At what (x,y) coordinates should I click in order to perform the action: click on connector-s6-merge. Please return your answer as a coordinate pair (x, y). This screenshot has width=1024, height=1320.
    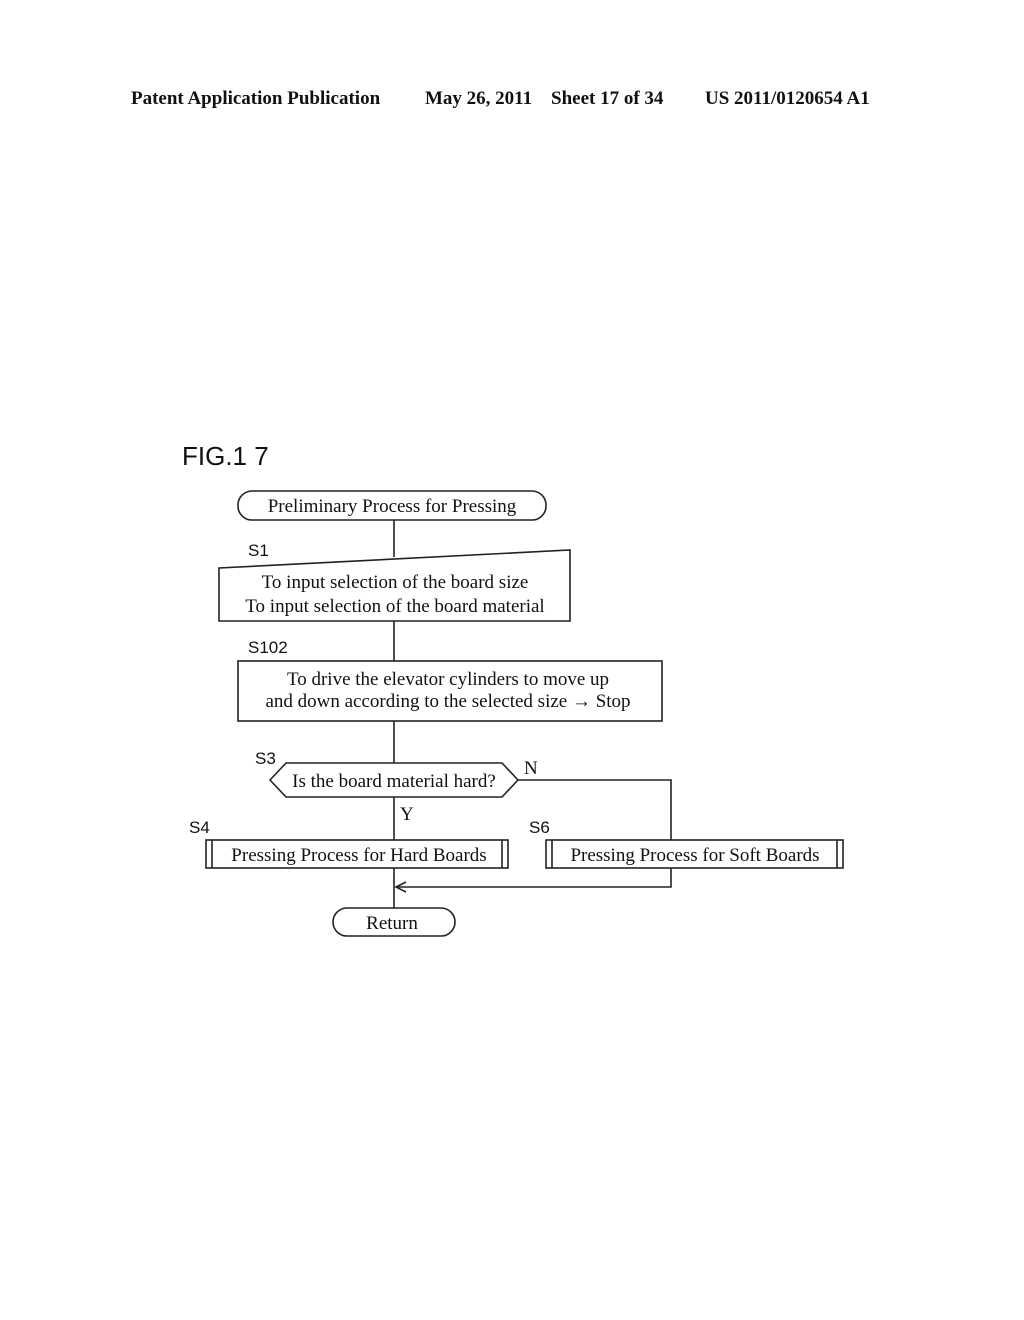
    Looking at the image, I should click on (534, 878).